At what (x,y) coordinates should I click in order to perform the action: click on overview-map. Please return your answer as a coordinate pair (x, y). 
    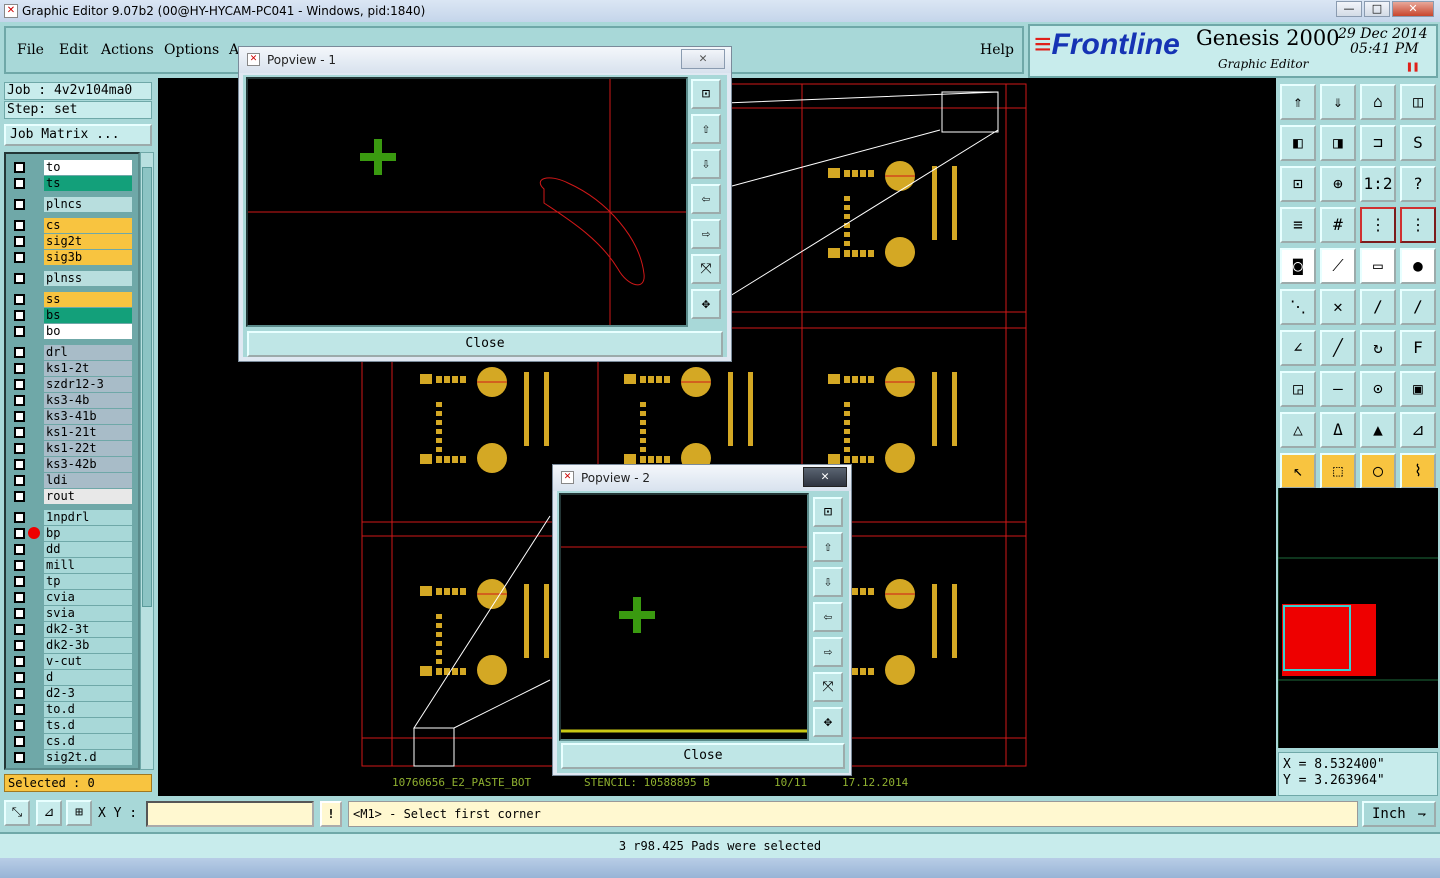
    Looking at the image, I should click on (1357, 618).